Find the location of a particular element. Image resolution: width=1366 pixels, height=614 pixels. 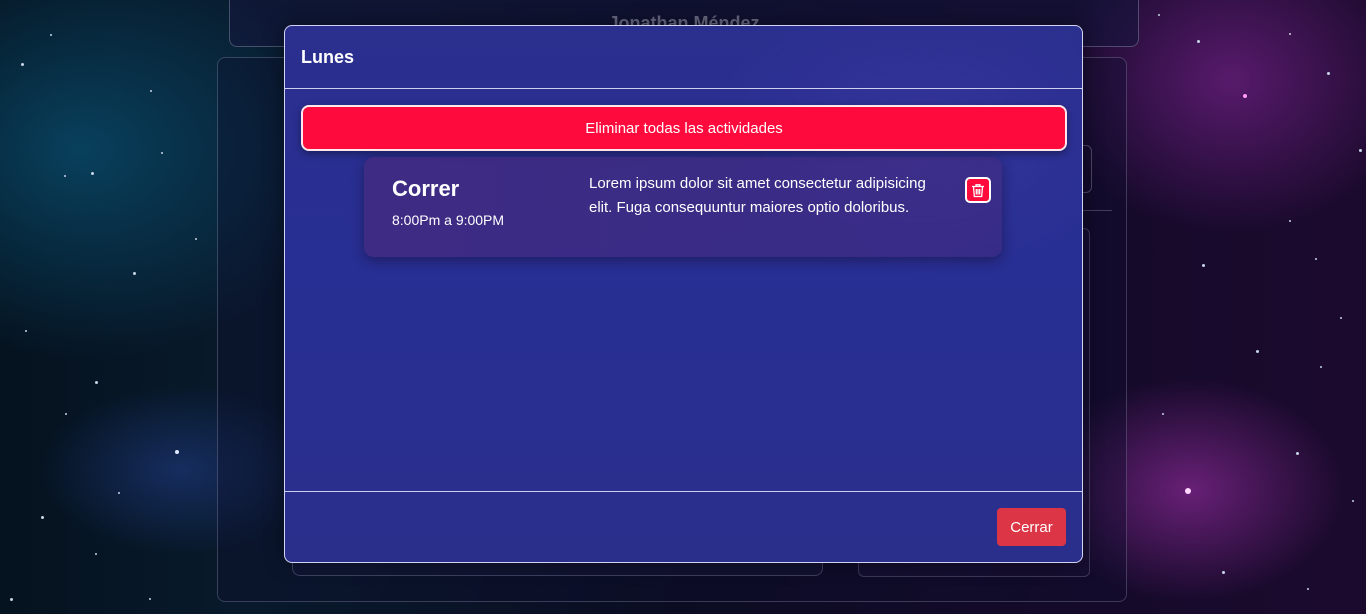

trash-icon is located at coordinates (978, 190).